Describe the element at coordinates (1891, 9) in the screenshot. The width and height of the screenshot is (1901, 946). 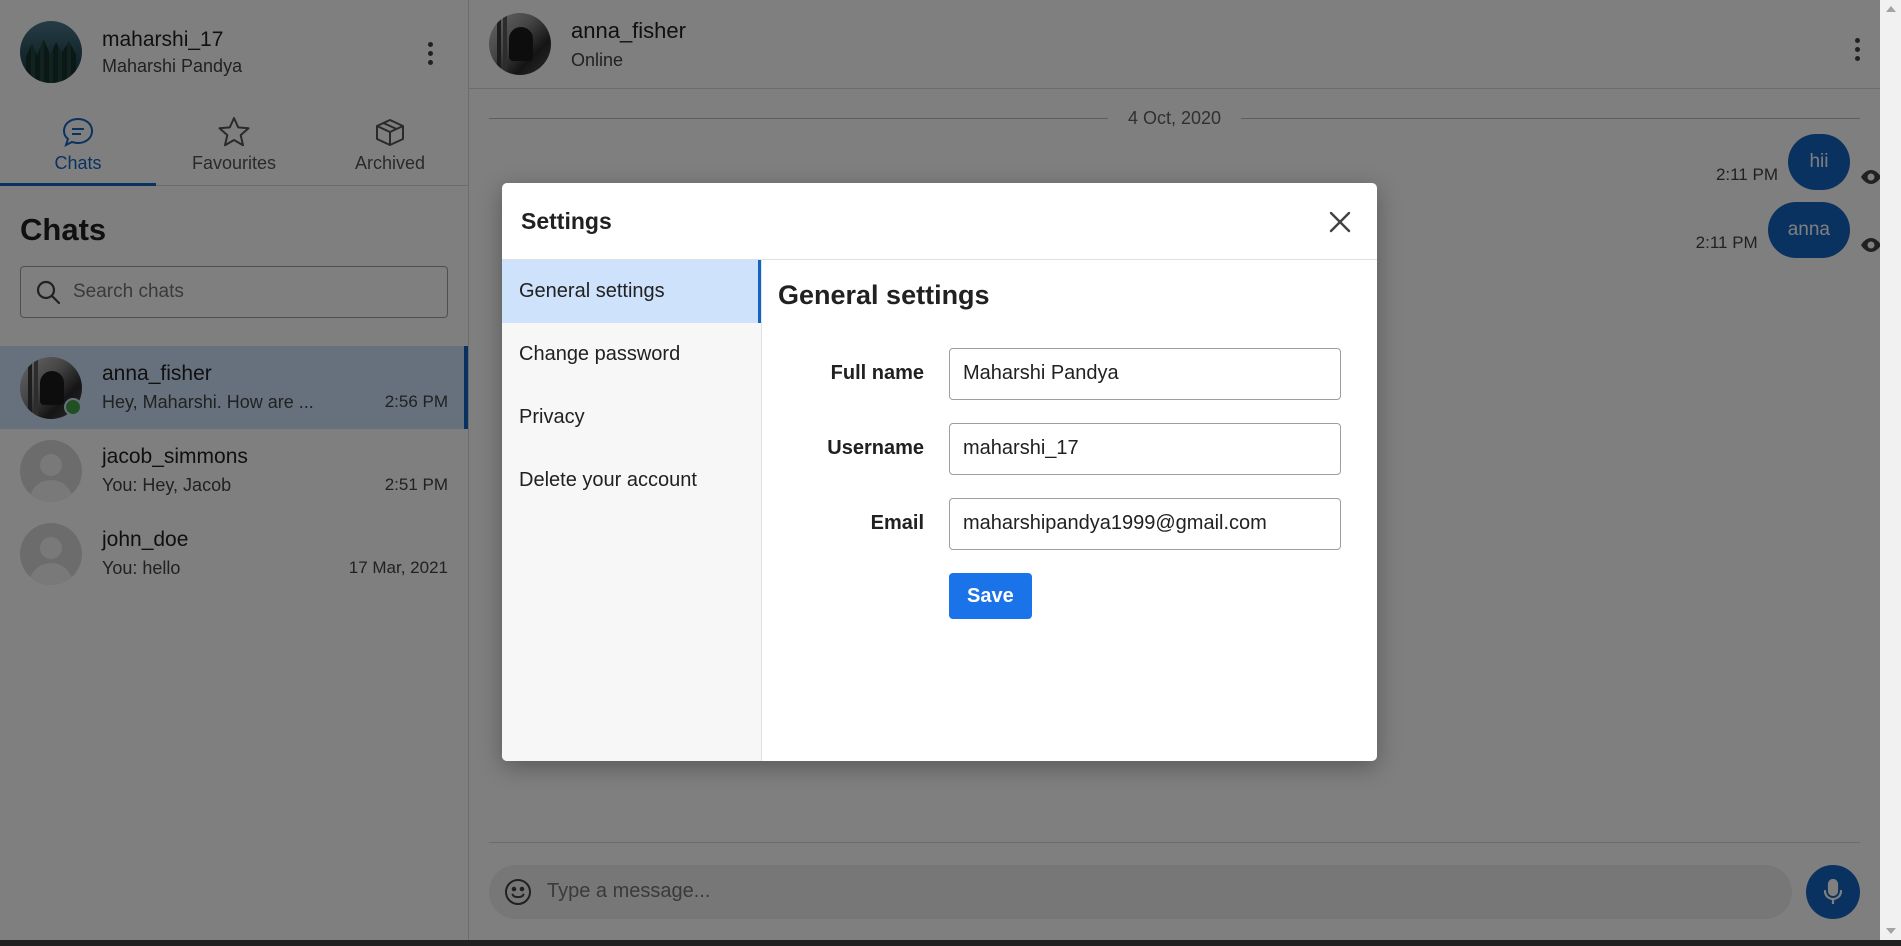
I see `scroll-up-arrow-icon` at that location.